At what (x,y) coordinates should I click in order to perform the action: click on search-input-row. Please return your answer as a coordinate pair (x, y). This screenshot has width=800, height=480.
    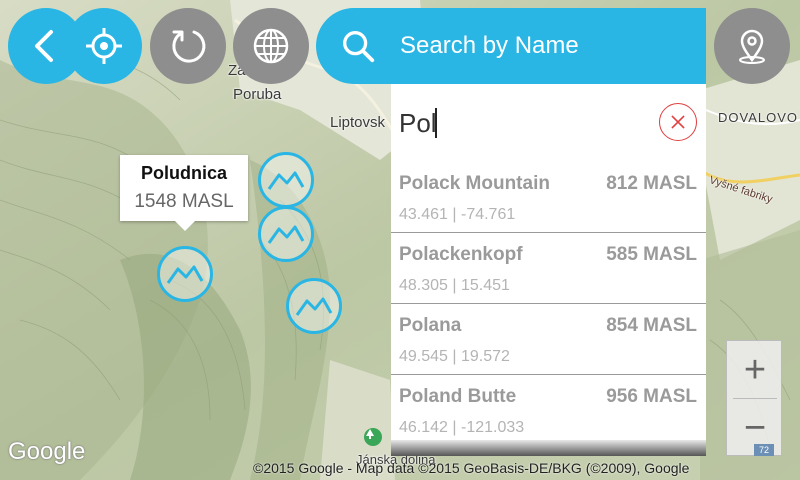
    Looking at the image, I should click on (548, 123).